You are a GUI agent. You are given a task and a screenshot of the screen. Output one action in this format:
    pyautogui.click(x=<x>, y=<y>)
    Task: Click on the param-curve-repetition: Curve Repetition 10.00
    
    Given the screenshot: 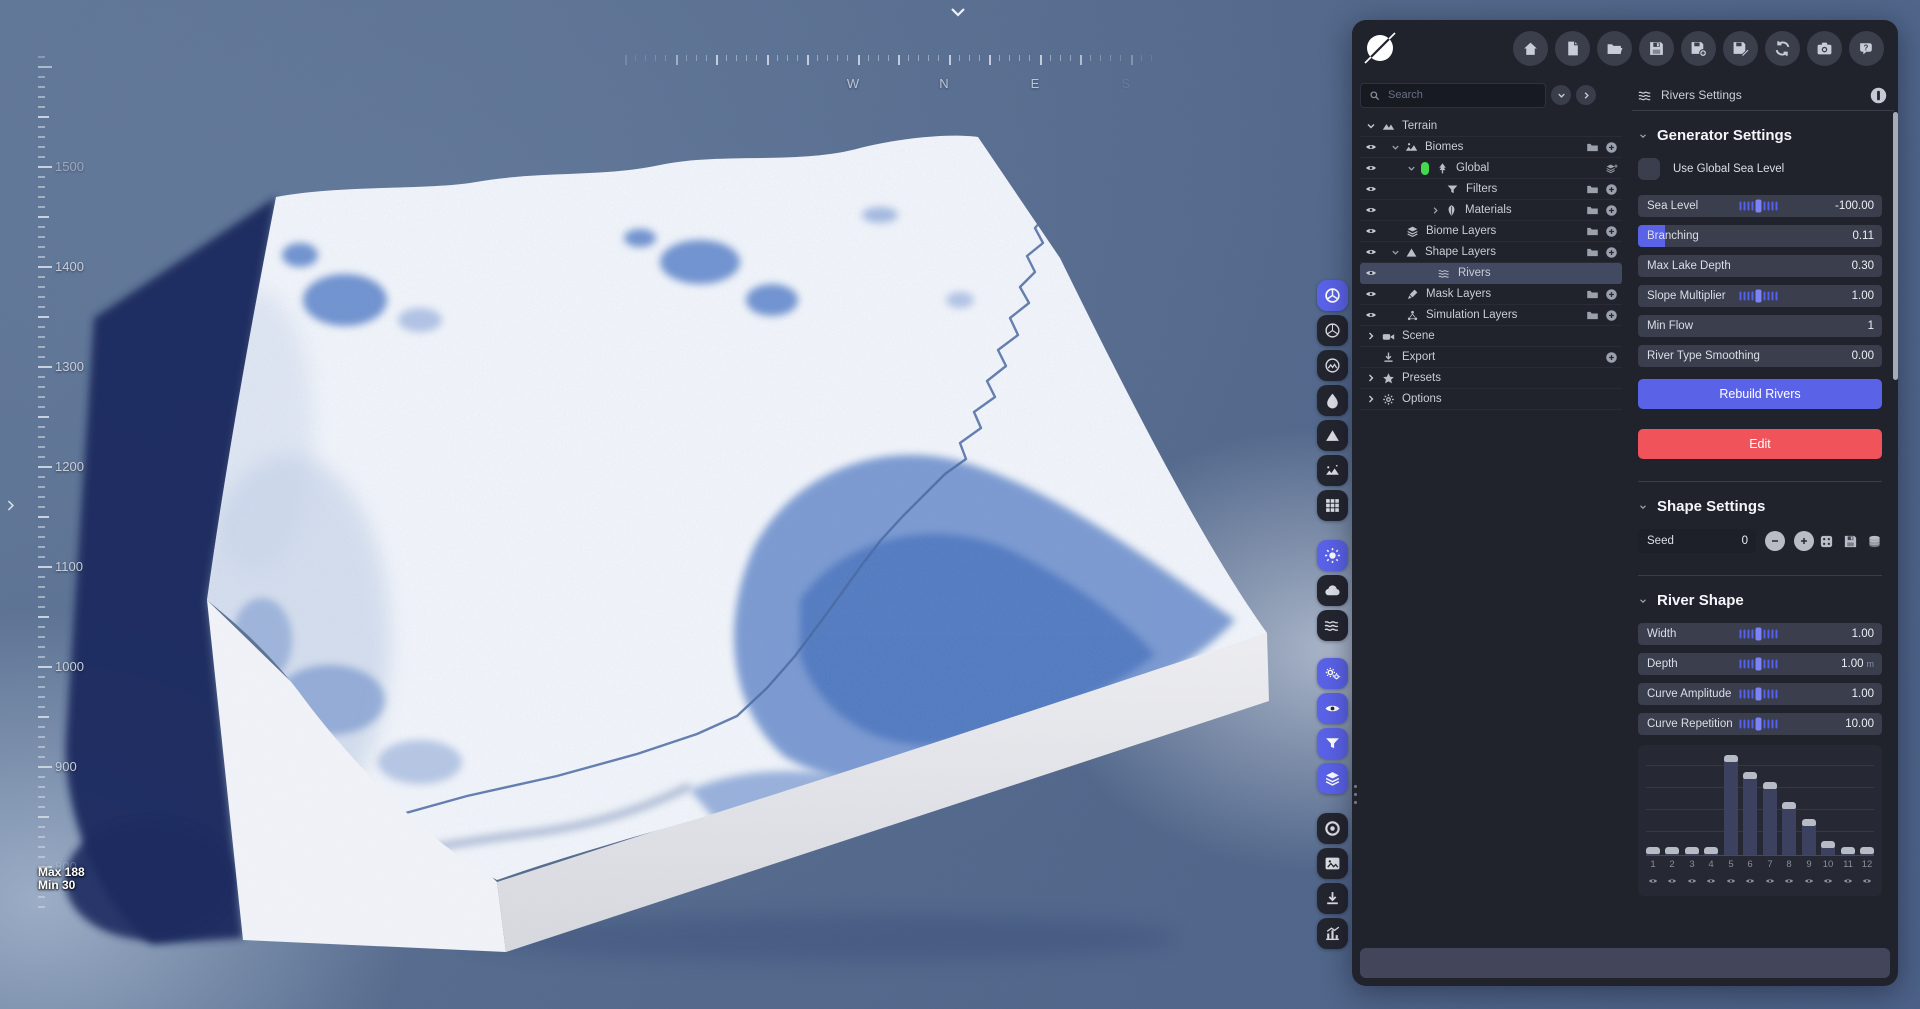 What is the action you would take?
    pyautogui.click(x=1760, y=724)
    